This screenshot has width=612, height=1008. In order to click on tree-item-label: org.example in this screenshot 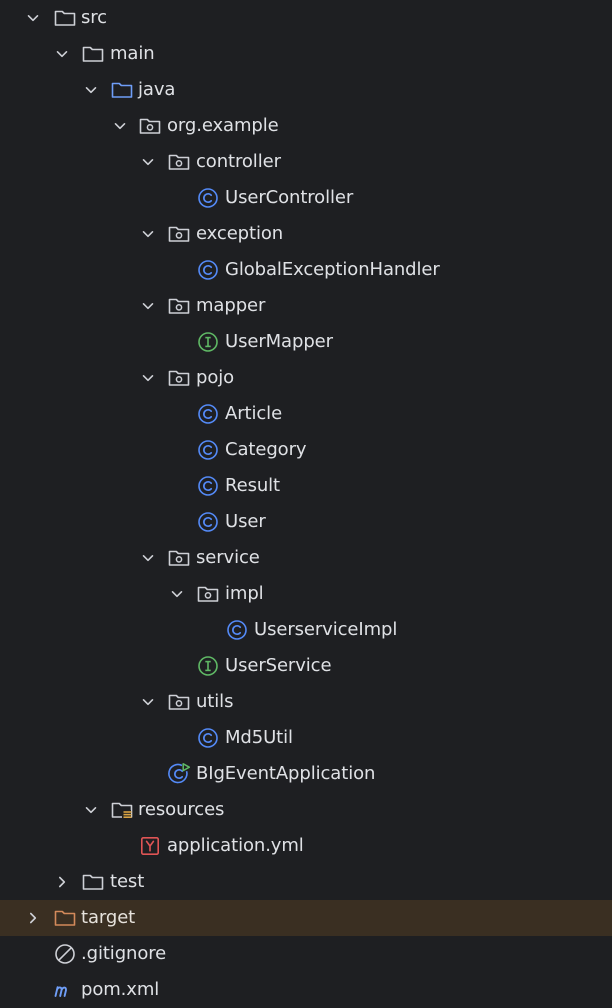, I will do `click(223, 125)`.